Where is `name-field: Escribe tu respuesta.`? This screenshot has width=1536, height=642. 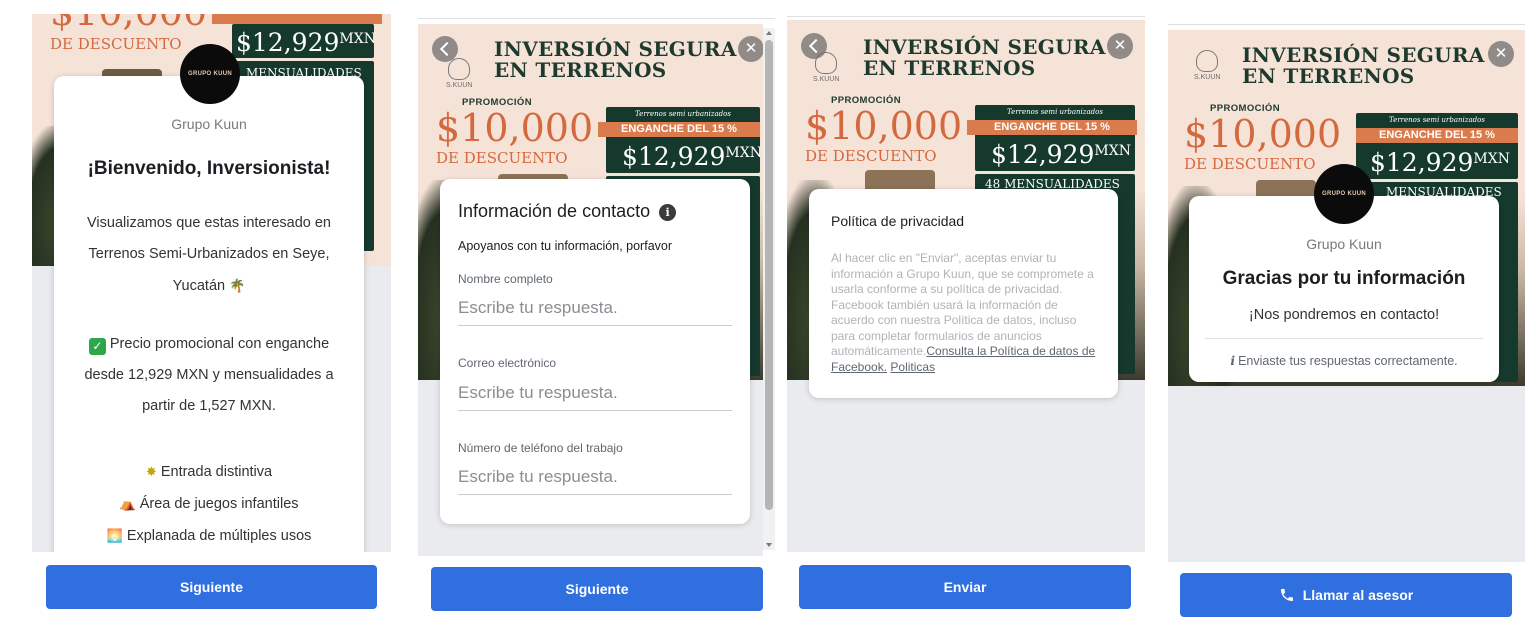
name-field: Escribe tu respuesta. is located at coordinates (595, 310).